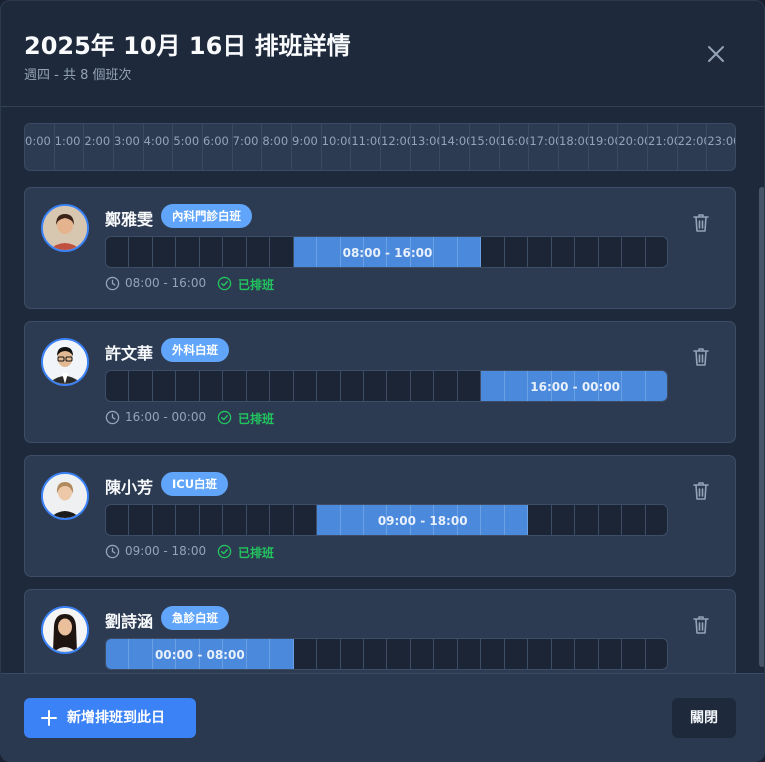  I want to click on shift-range-label: 00:00 - 08:00, so click(199, 655).